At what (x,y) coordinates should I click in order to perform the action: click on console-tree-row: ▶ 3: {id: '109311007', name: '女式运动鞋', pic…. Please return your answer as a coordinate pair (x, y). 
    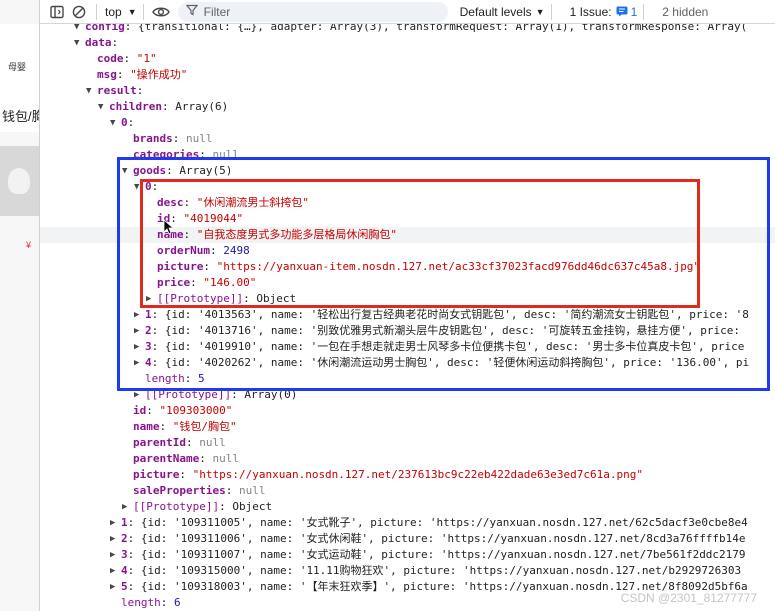
    Looking at the image, I should click on (407, 555).